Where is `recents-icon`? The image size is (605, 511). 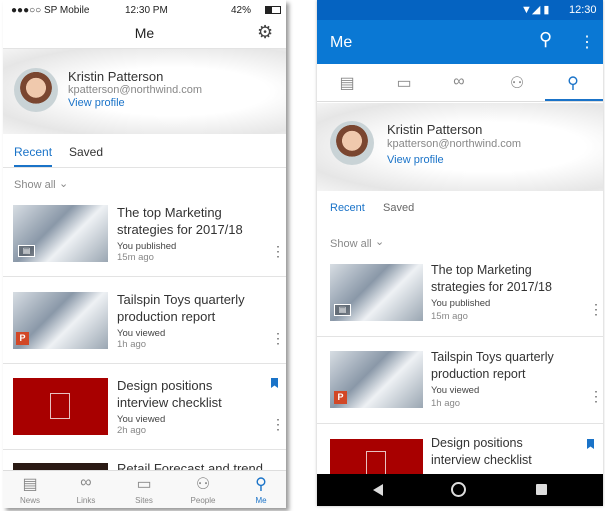 recents-icon is located at coordinates (541, 489).